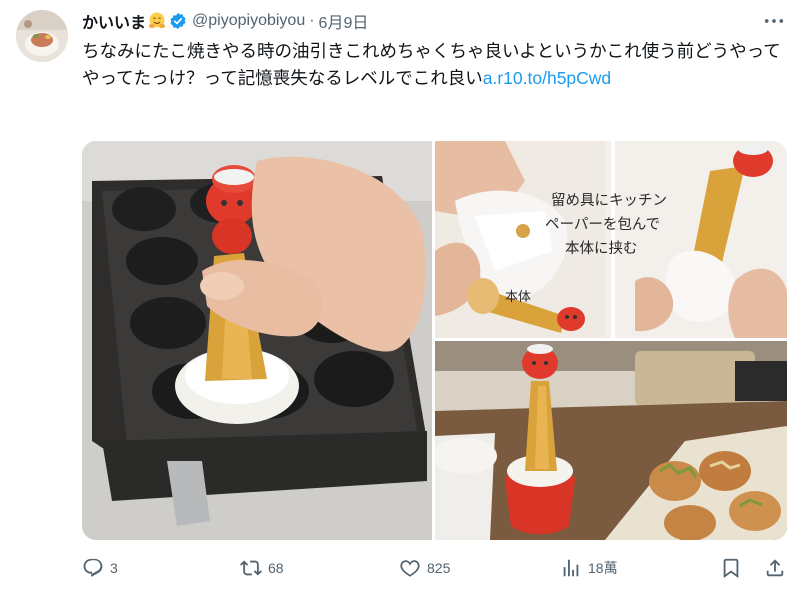 Image resolution: width=799 pixels, height=592 pixels. Describe the element at coordinates (410, 568) in the screenshot. I see `heart-icon` at that location.